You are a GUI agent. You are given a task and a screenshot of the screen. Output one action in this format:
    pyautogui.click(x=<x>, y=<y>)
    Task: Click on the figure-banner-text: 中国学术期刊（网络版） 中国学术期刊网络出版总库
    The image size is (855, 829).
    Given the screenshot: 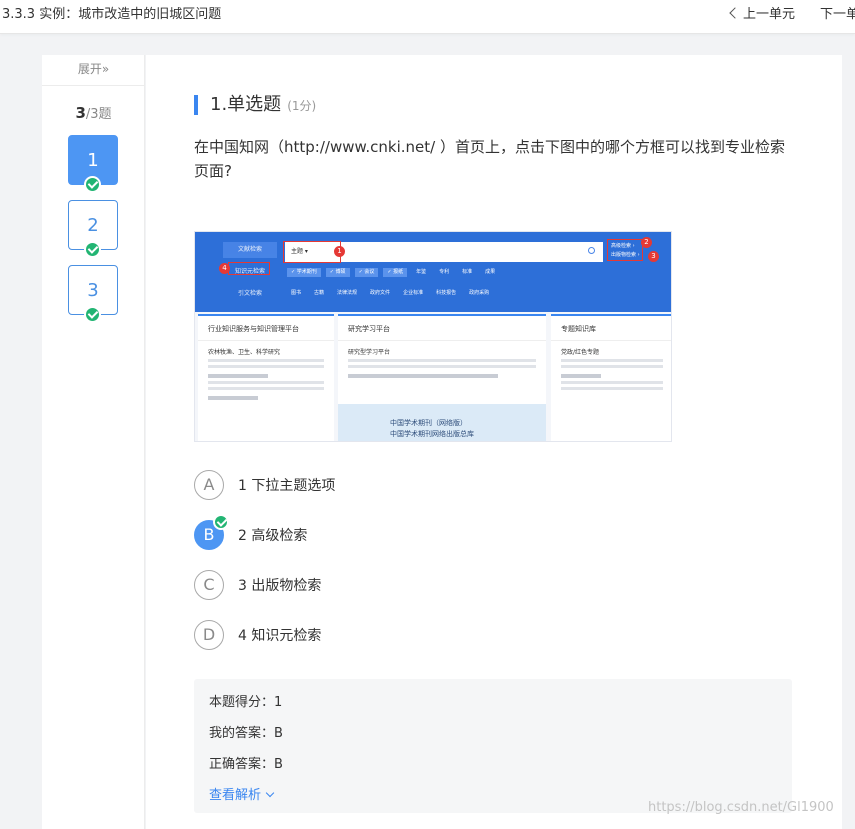 What is the action you would take?
    pyautogui.click(x=432, y=429)
    